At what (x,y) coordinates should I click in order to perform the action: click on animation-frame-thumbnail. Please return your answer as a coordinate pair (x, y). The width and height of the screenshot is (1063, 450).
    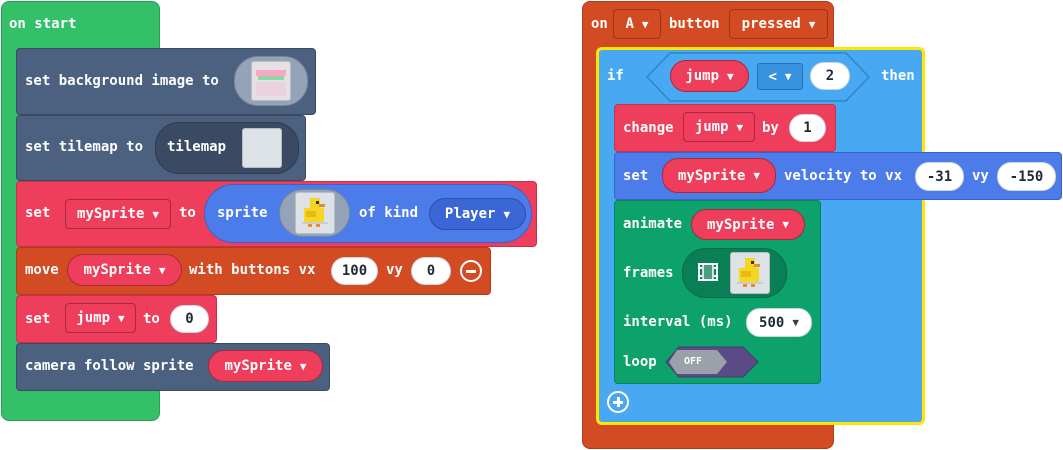
    Looking at the image, I should click on (750, 273).